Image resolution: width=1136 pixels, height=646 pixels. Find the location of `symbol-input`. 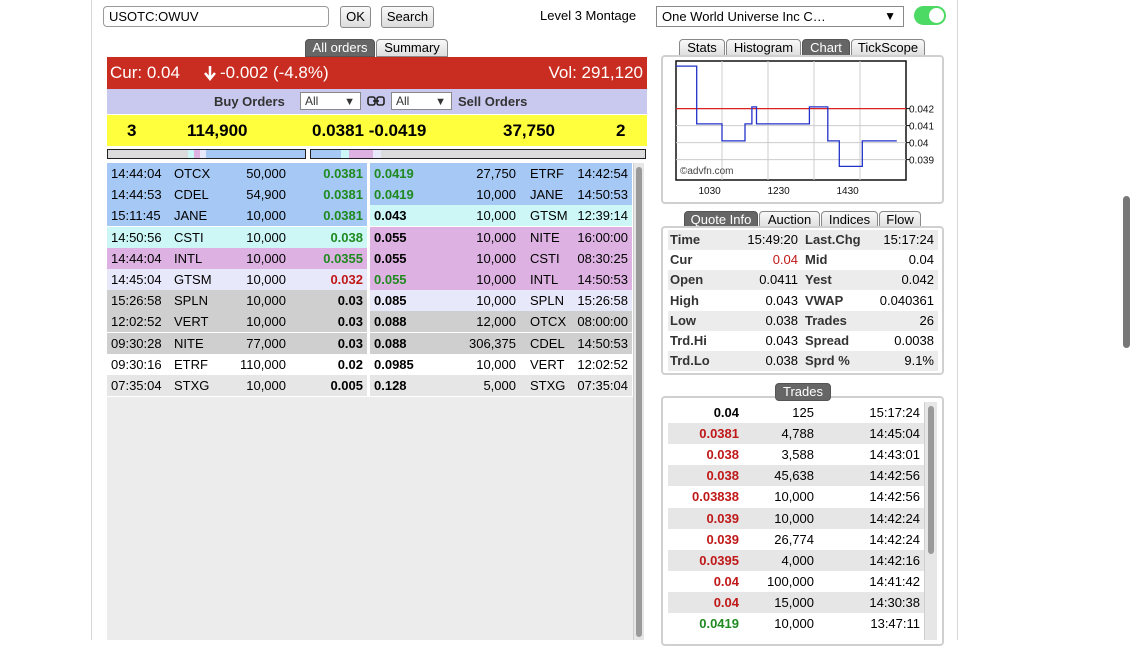

symbol-input is located at coordinates (216, 16).